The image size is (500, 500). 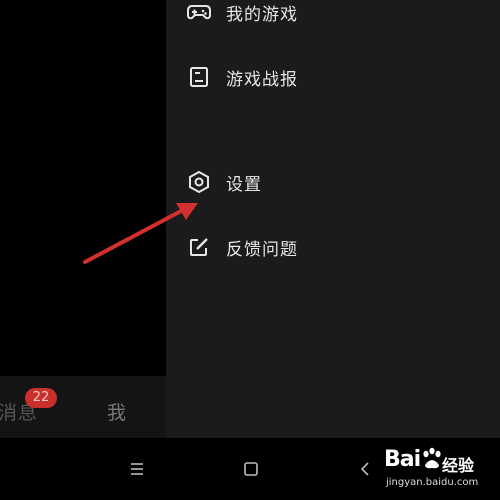 I want to click on baidu-jingyan-watermark: Bai 经验 jingyan.baidu.com, so click(x=440, y=469).